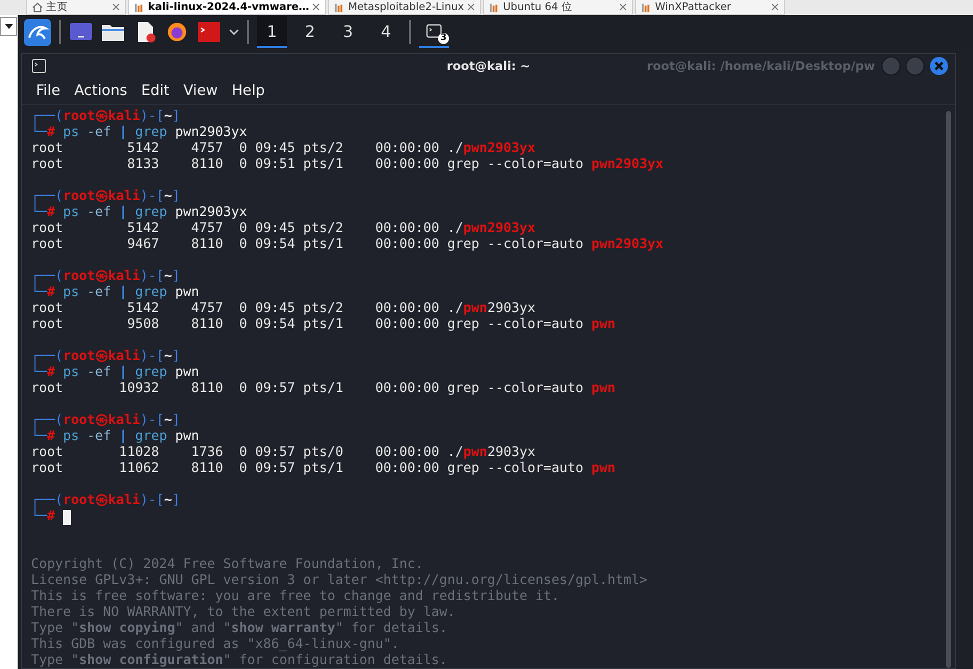 This screenshot has width=973, height=669. Describe the element at coordinates (323, 469) in the screenshot. I see `output-line: root 11062 8110 0 09:57 pts/1 00:00:00 grep --color=auto pwn` at that location.